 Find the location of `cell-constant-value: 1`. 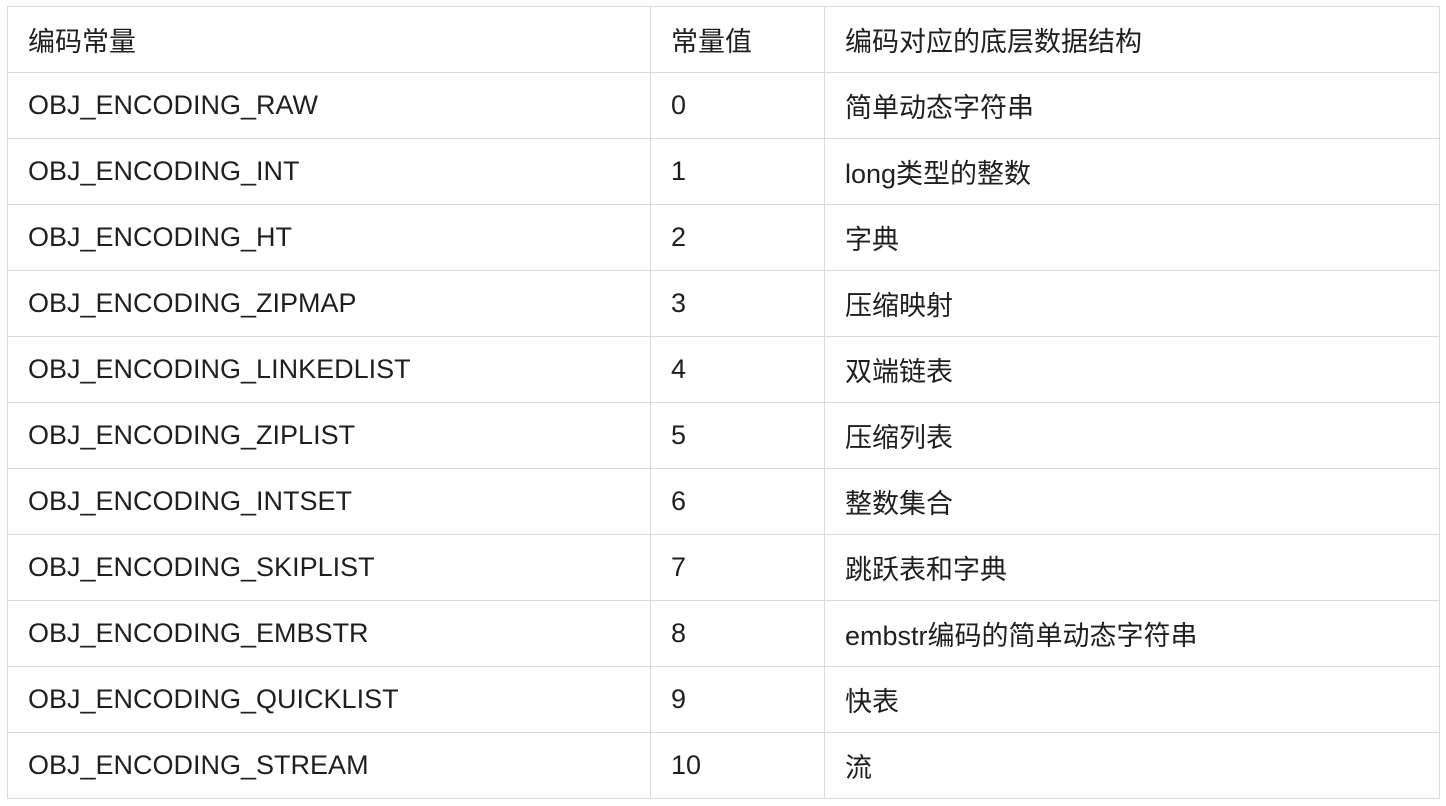

cell-constant-value: 1 is located at coordinates (737, 171).